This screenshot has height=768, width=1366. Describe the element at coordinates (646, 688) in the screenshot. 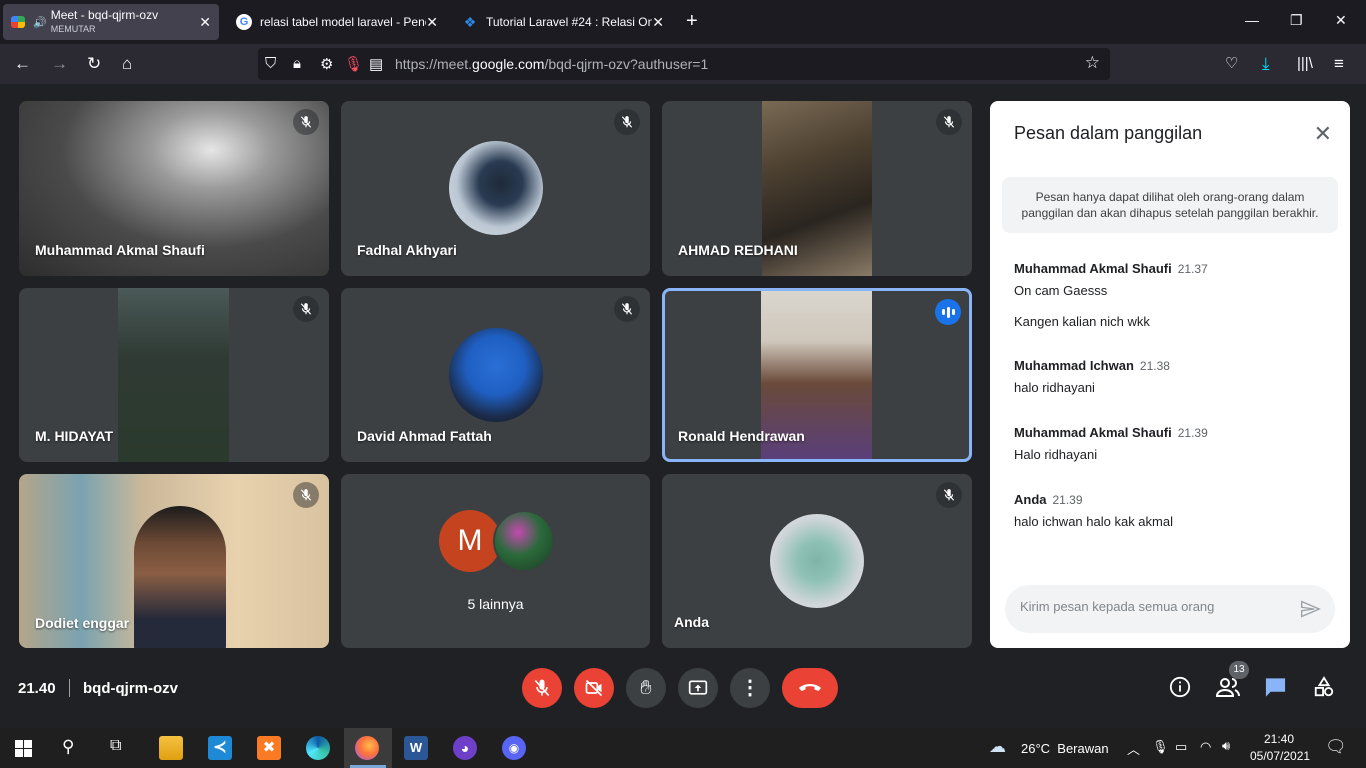

I see `raise-hand-button: ✋︎` at that location.